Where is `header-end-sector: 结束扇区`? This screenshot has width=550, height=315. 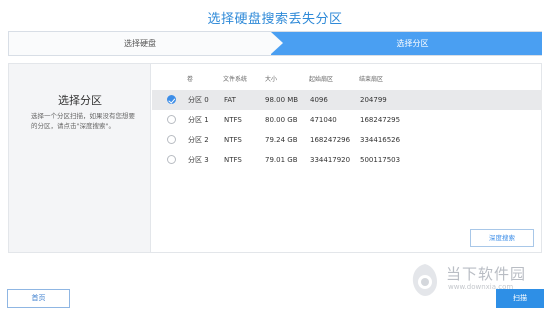
header-end-sector: 结束扇区 is located at coordinates (371, 79).